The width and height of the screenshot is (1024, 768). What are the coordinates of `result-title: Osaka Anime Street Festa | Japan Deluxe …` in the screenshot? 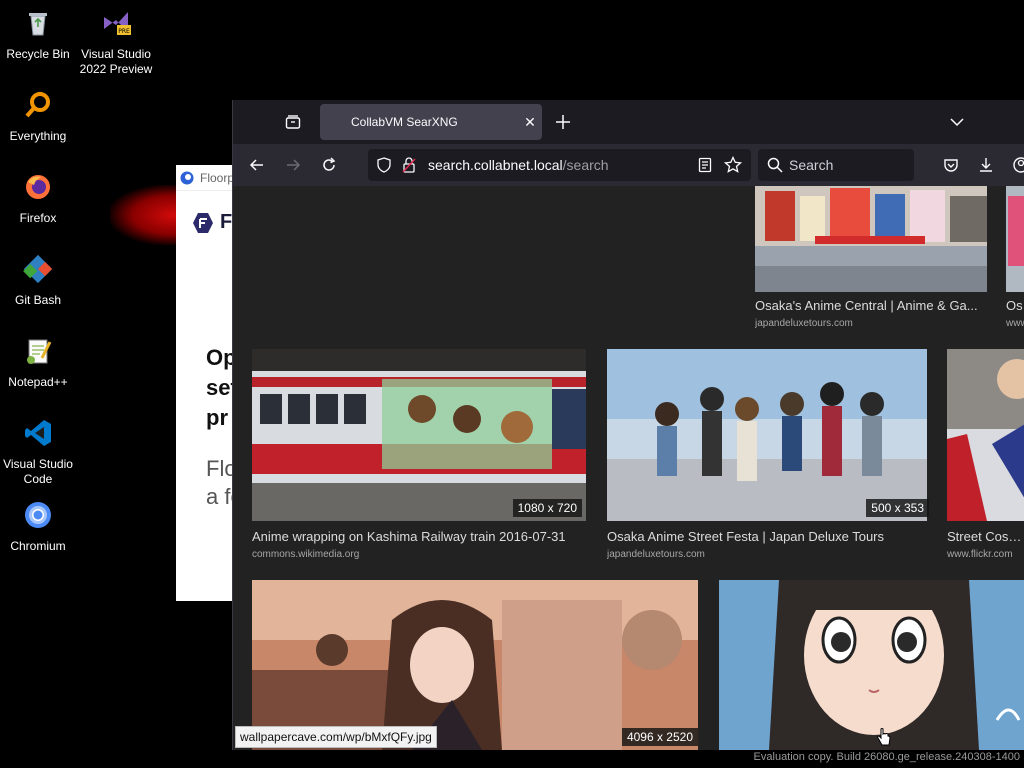 It's located at (767, 536).